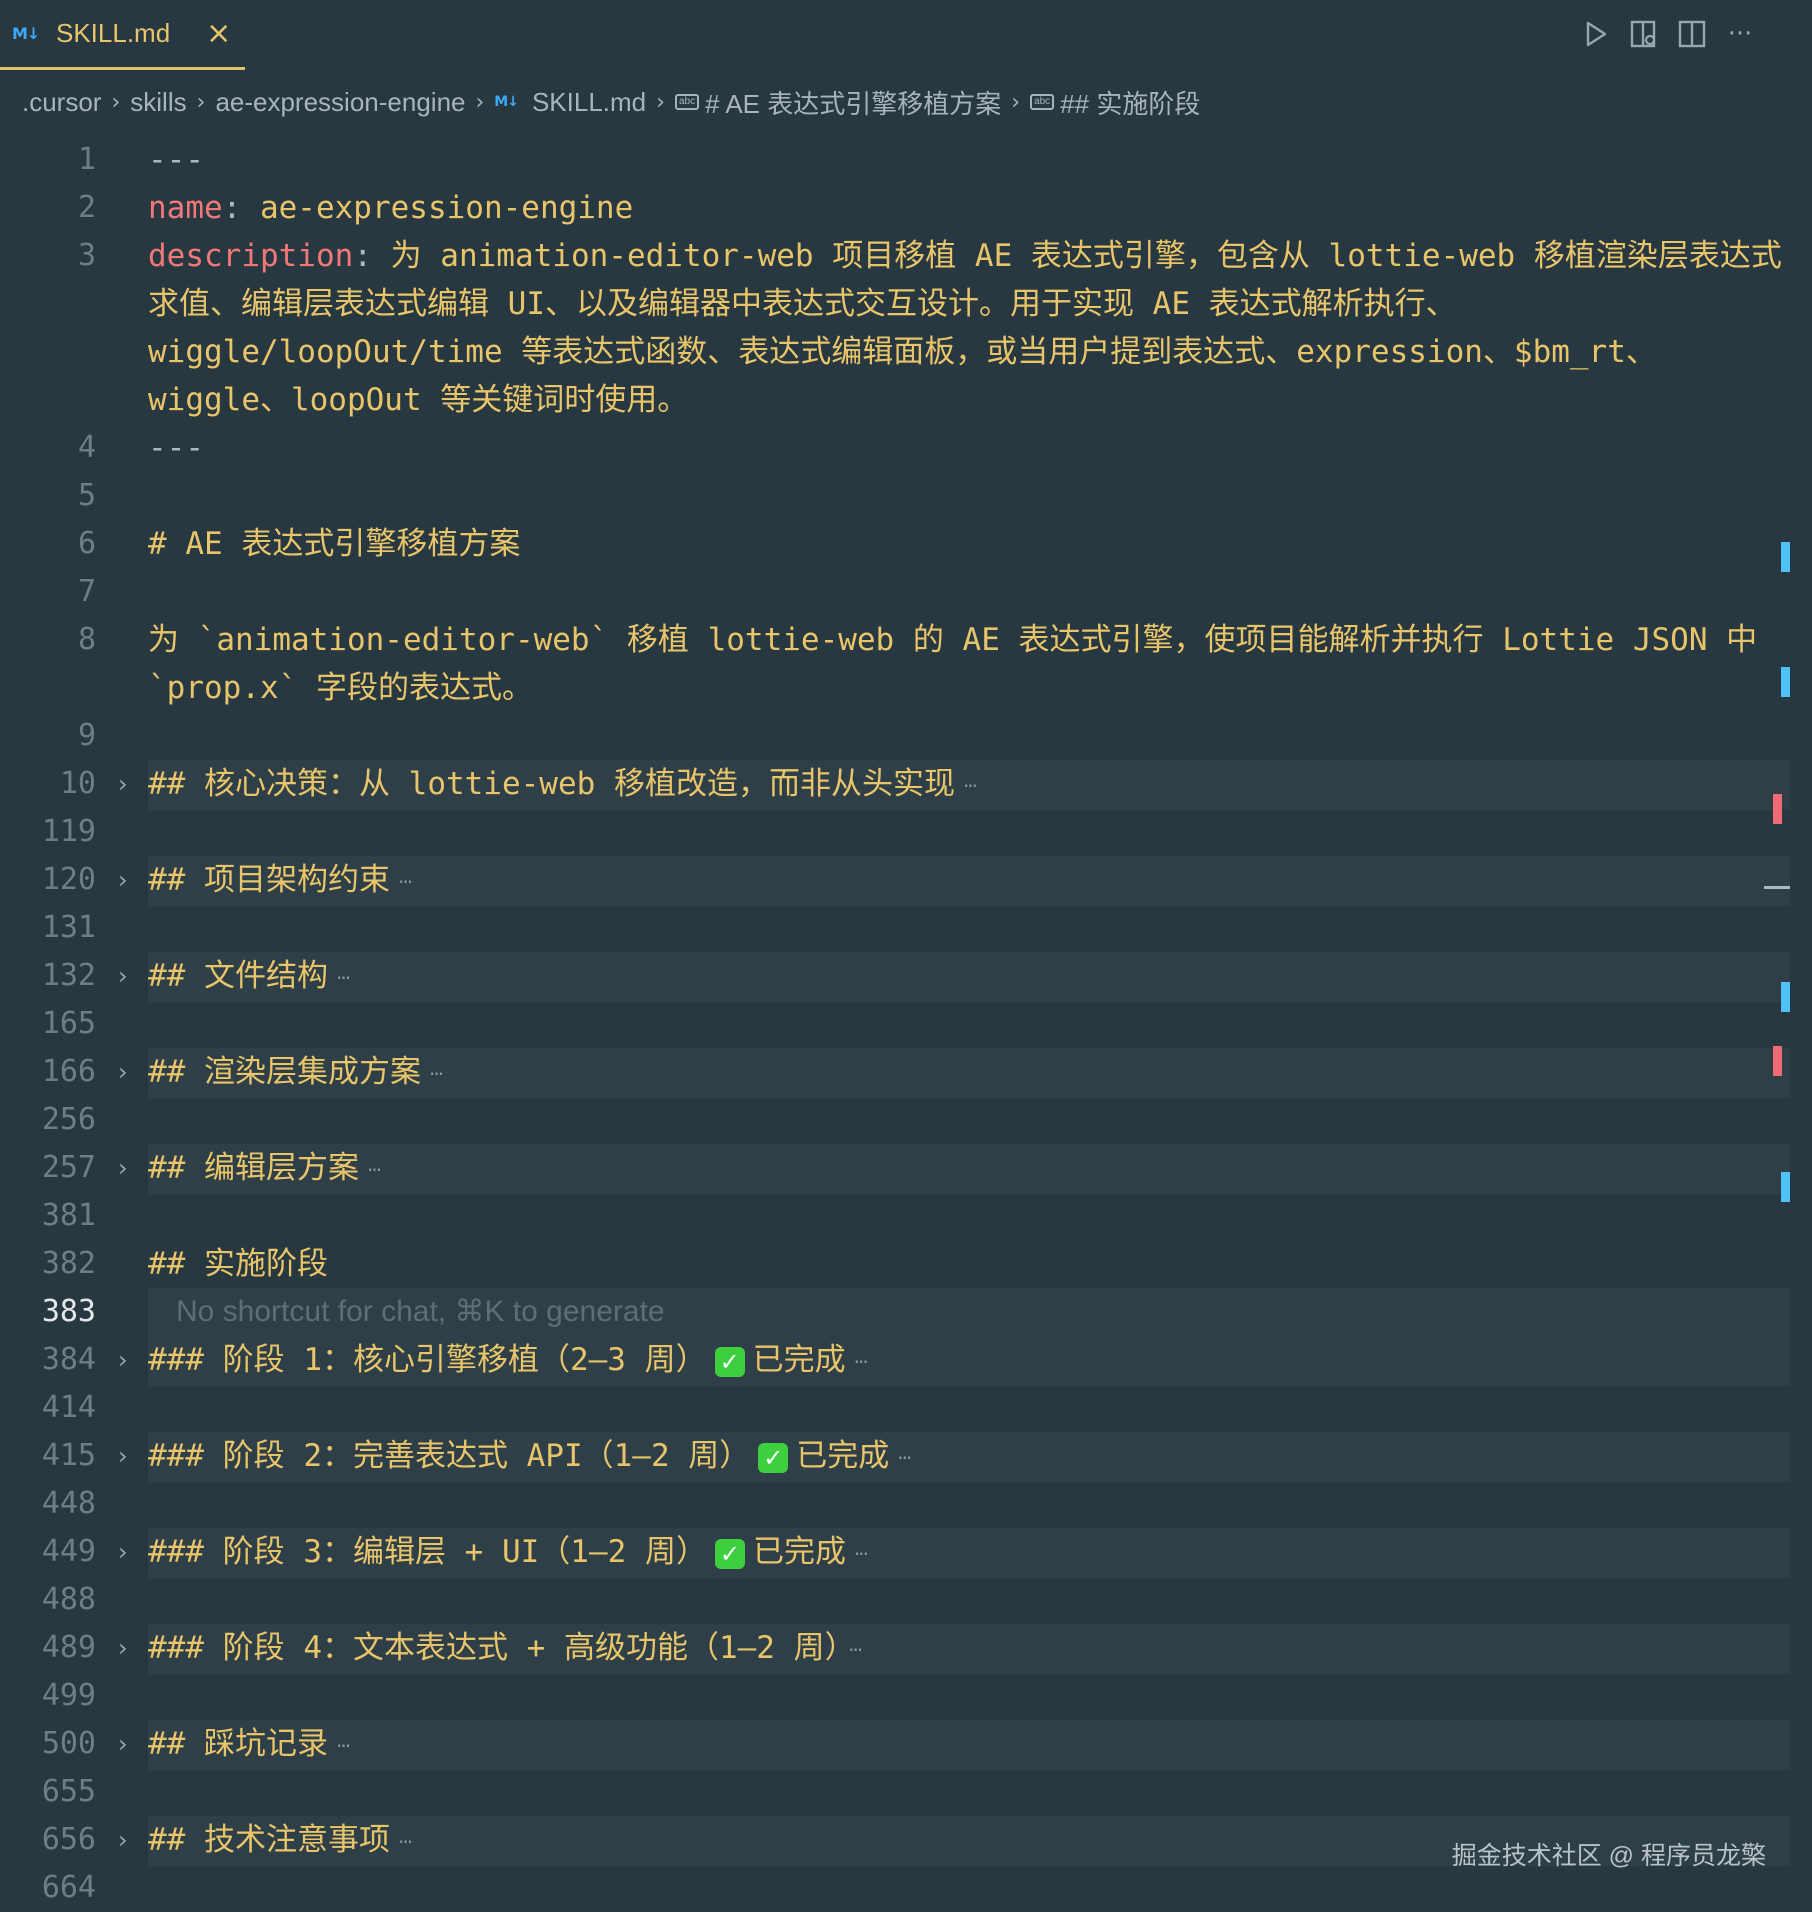 This screenshot has width=1812, height=1912. What do you see at coordinates (837, 102) in the screenshot?
I see `breadcrumb-item-h1: abc # AE 表达式引擎移植方案` at bounding box center [837, 102].